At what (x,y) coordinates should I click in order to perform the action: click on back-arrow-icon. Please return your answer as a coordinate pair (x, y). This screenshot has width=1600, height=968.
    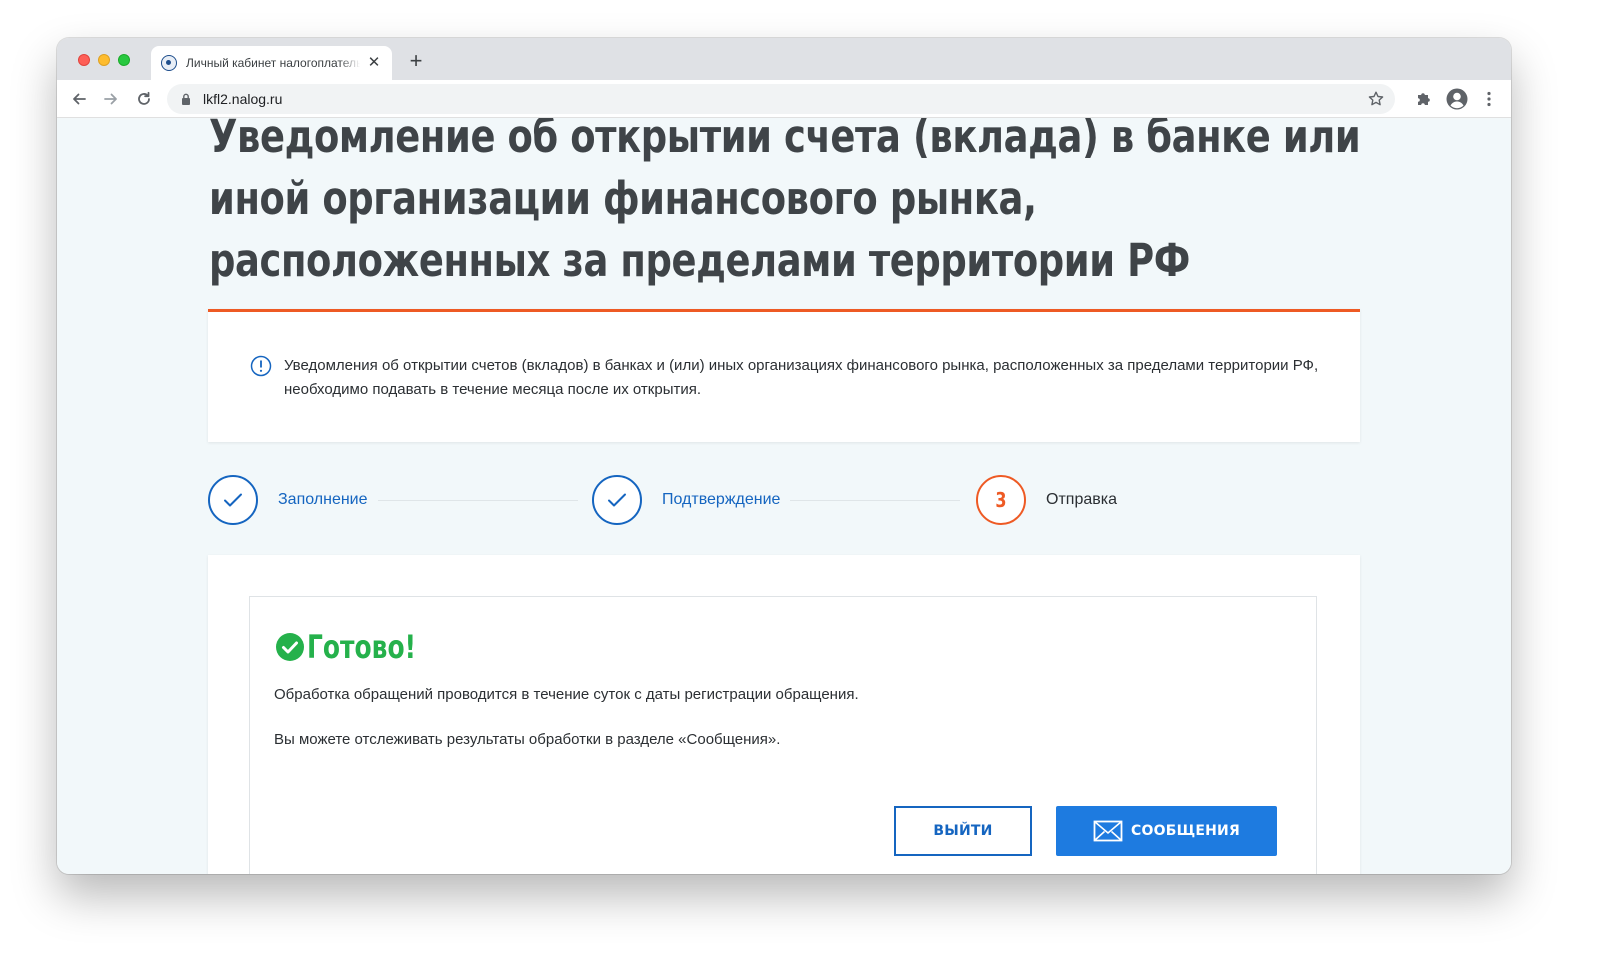
    Looking at the image, I should click on (79, 99).